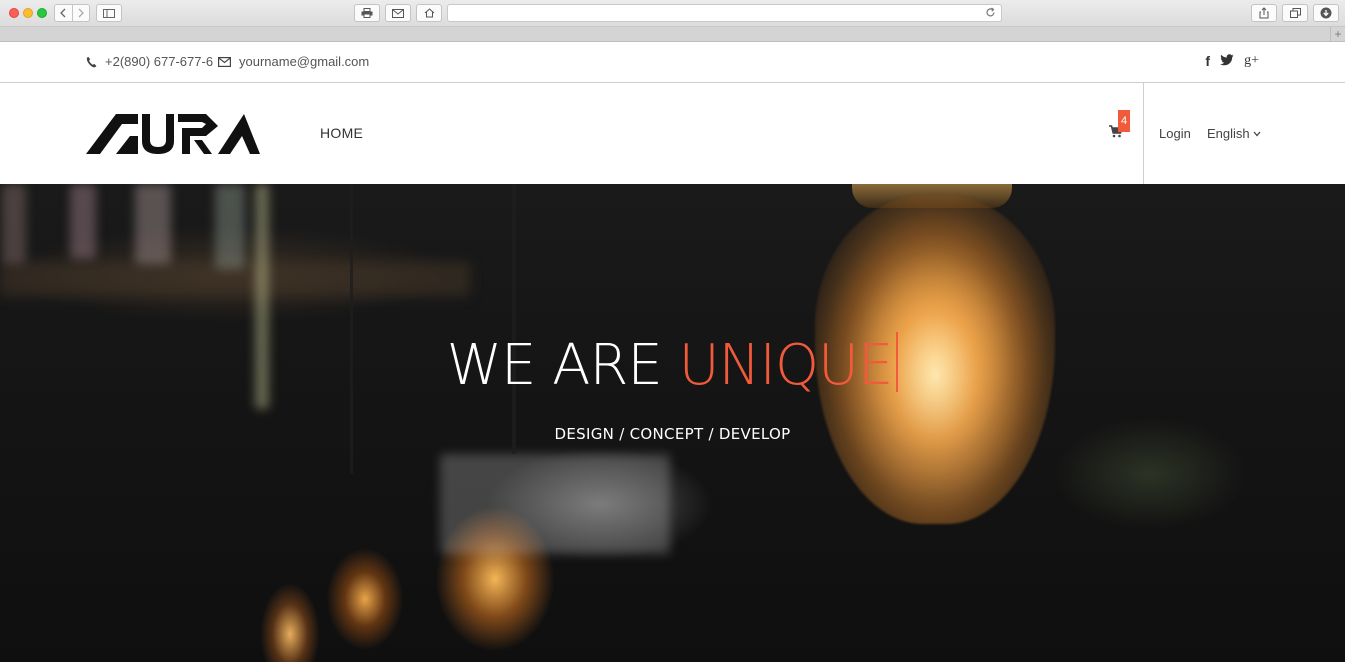 This screenshot has width=1345, height=662. I want to click on cart-count-badge: 4, so click(1124, 121).